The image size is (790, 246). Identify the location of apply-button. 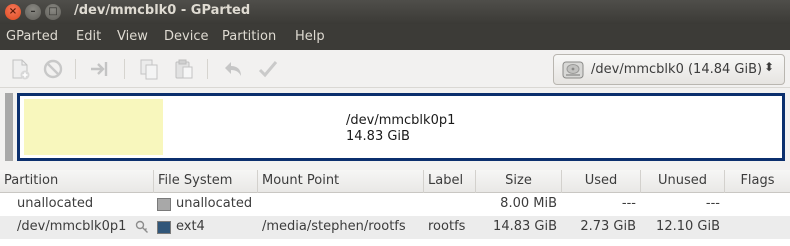
(268, 69).